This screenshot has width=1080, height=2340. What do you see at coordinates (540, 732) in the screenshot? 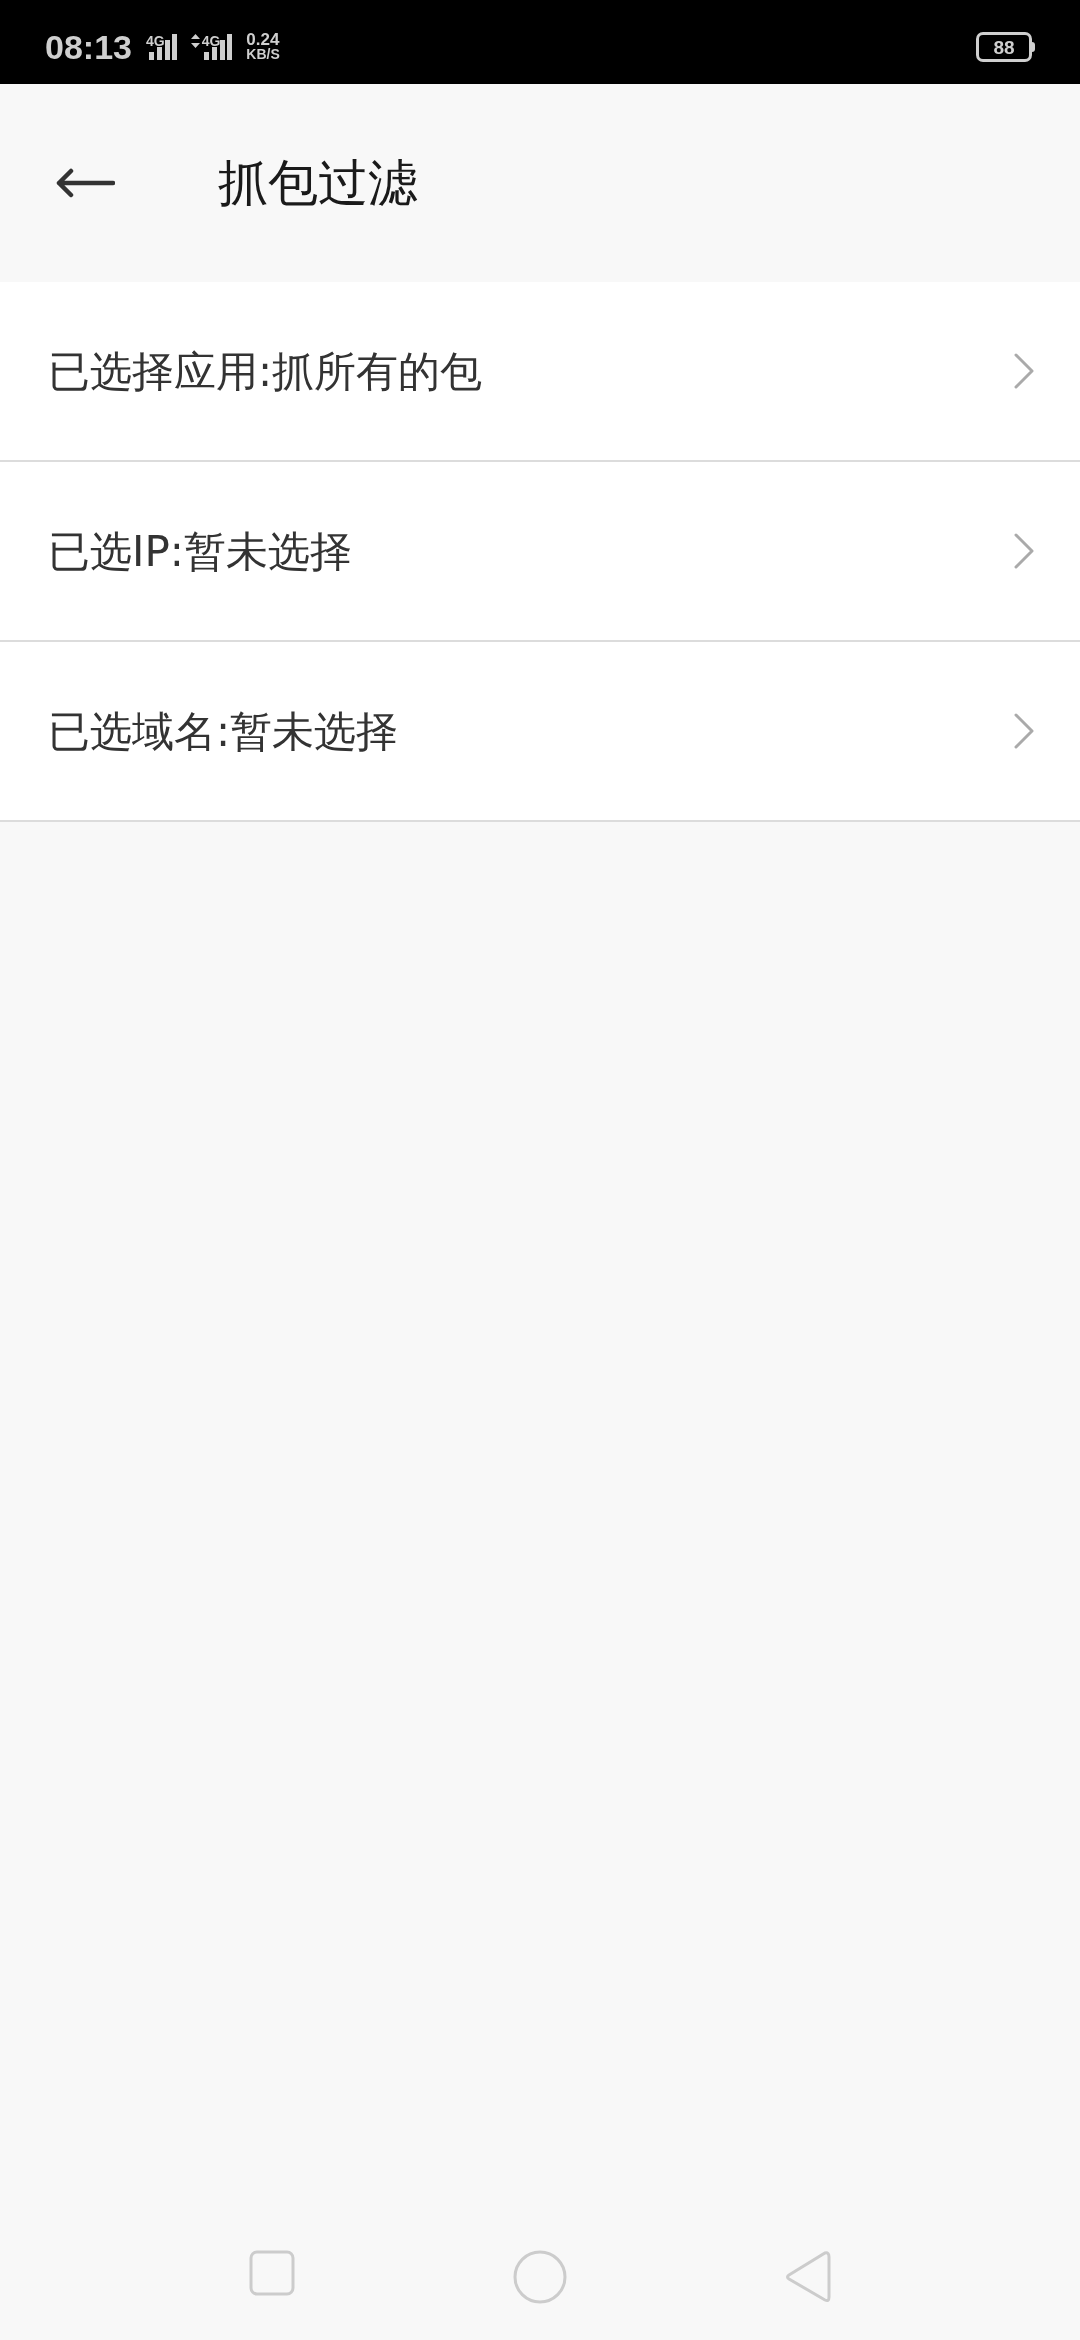
I see `filter-row: 已选域名:暂未选择` at bounding box center [540, 732].